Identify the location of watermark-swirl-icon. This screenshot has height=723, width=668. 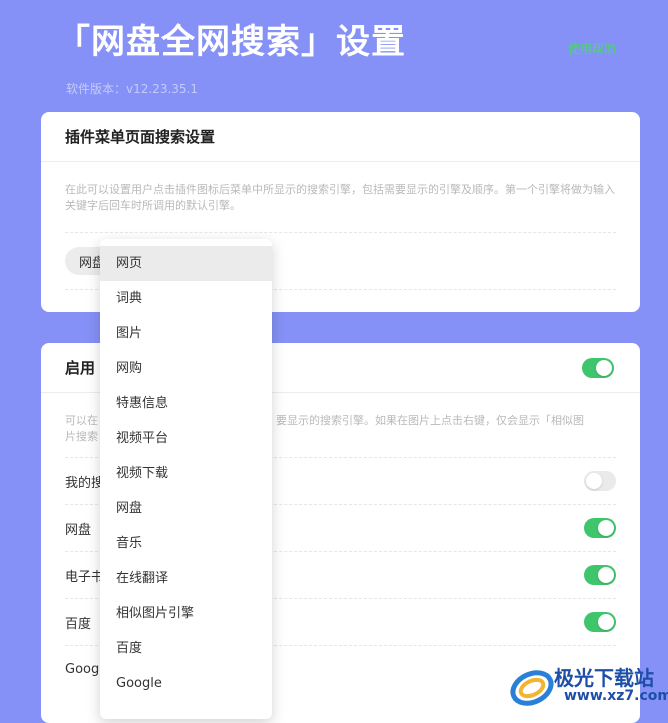
(532, 688).